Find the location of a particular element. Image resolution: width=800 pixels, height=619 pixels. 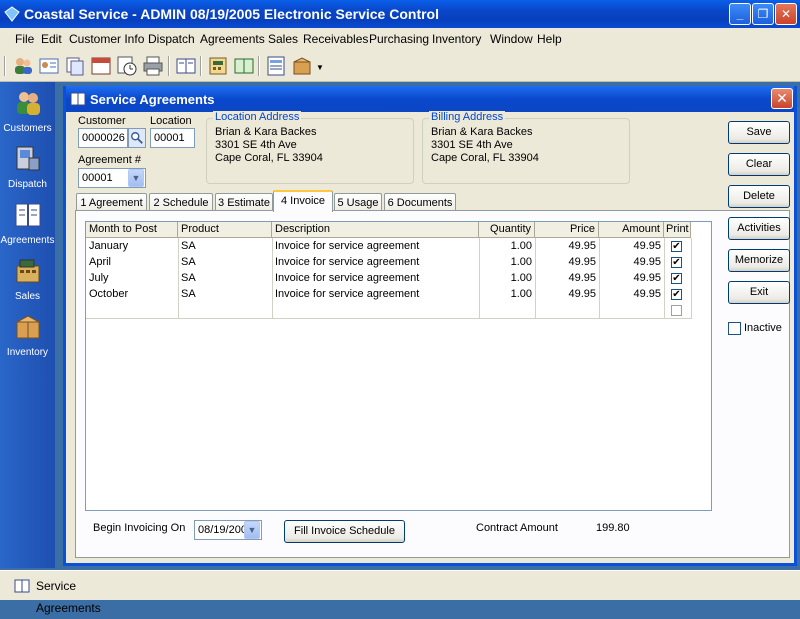

calendar-icon is located at coordinates (101, 66).